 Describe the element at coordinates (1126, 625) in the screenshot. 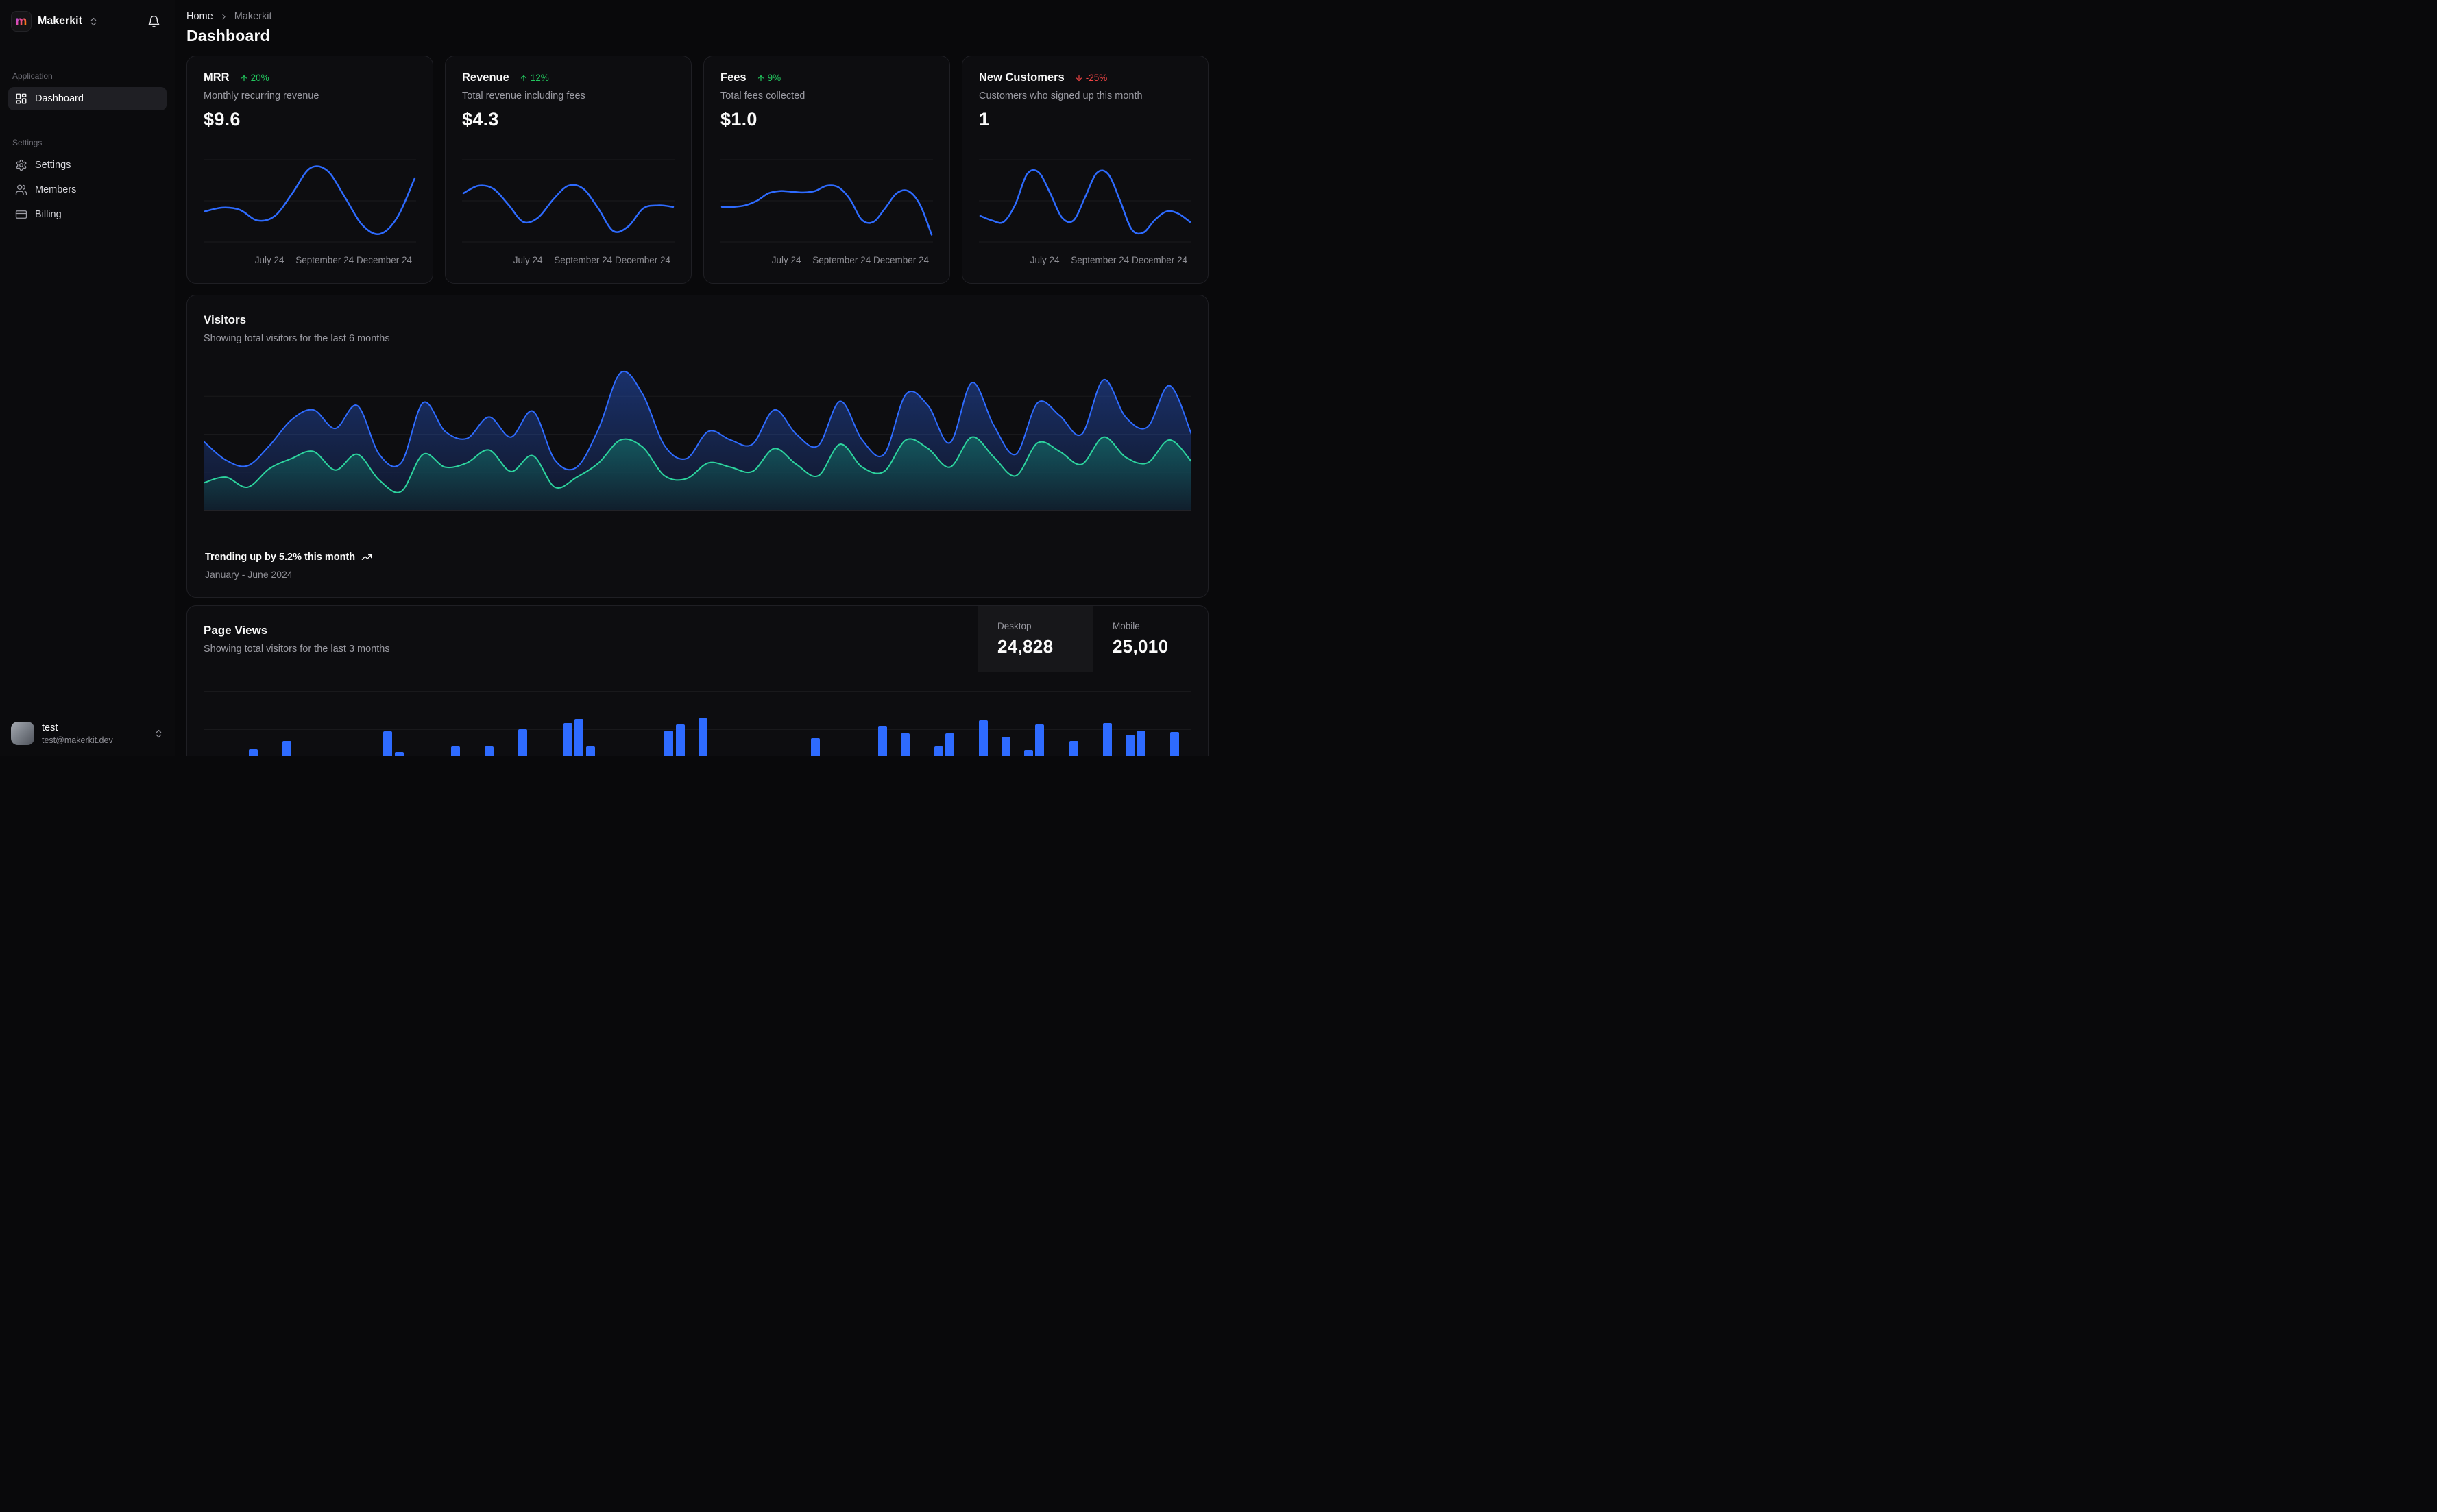

I see `mobile-label: Mobile` at that location.